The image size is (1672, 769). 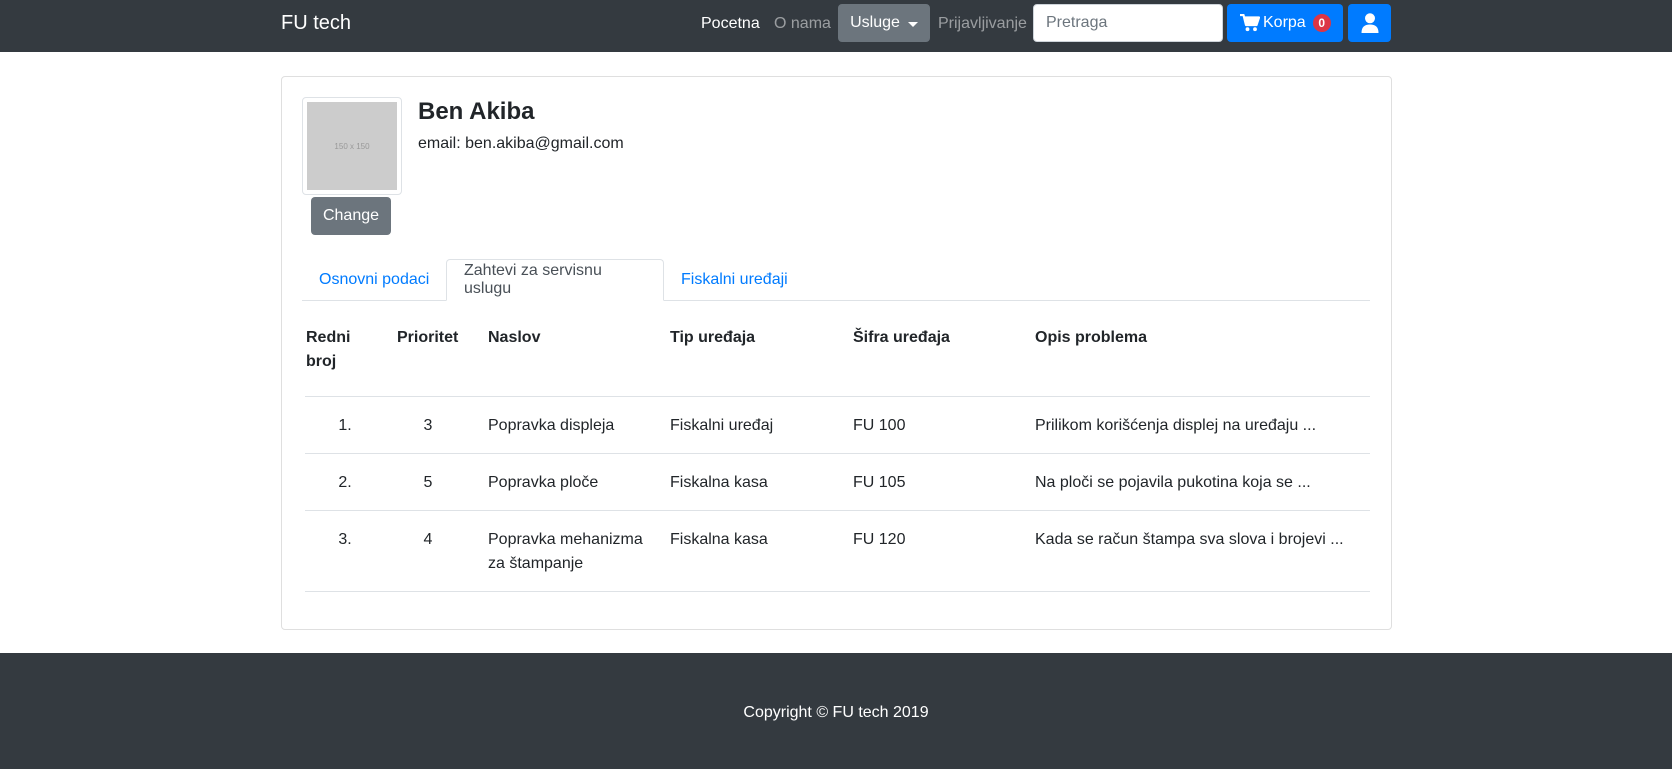 I want to click on table-header-device-code: Šifra uređaja, so click(x=901, y=337).